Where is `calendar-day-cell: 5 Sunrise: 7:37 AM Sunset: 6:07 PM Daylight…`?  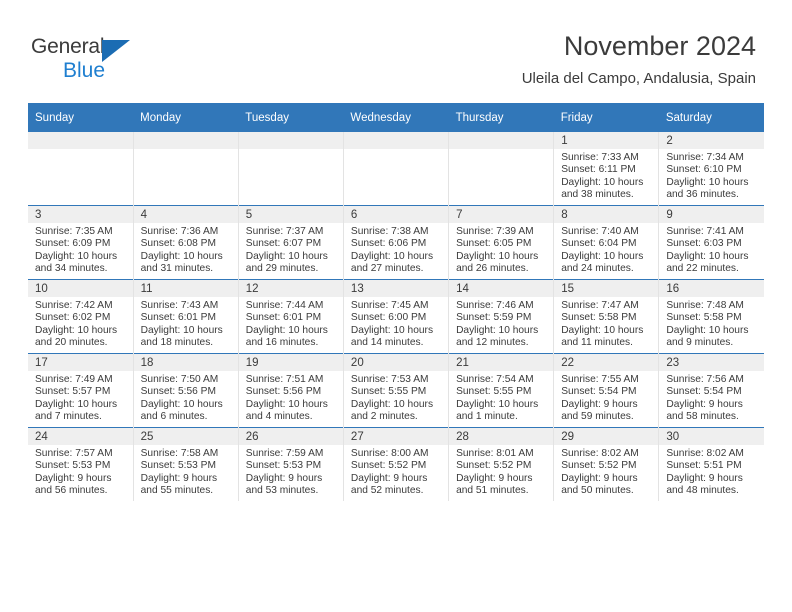 calendar-day-cell: 5 Sunrise: 7:37 AM Sunset: 6:07 PM Daylight… is located at coordinates (291, 242).